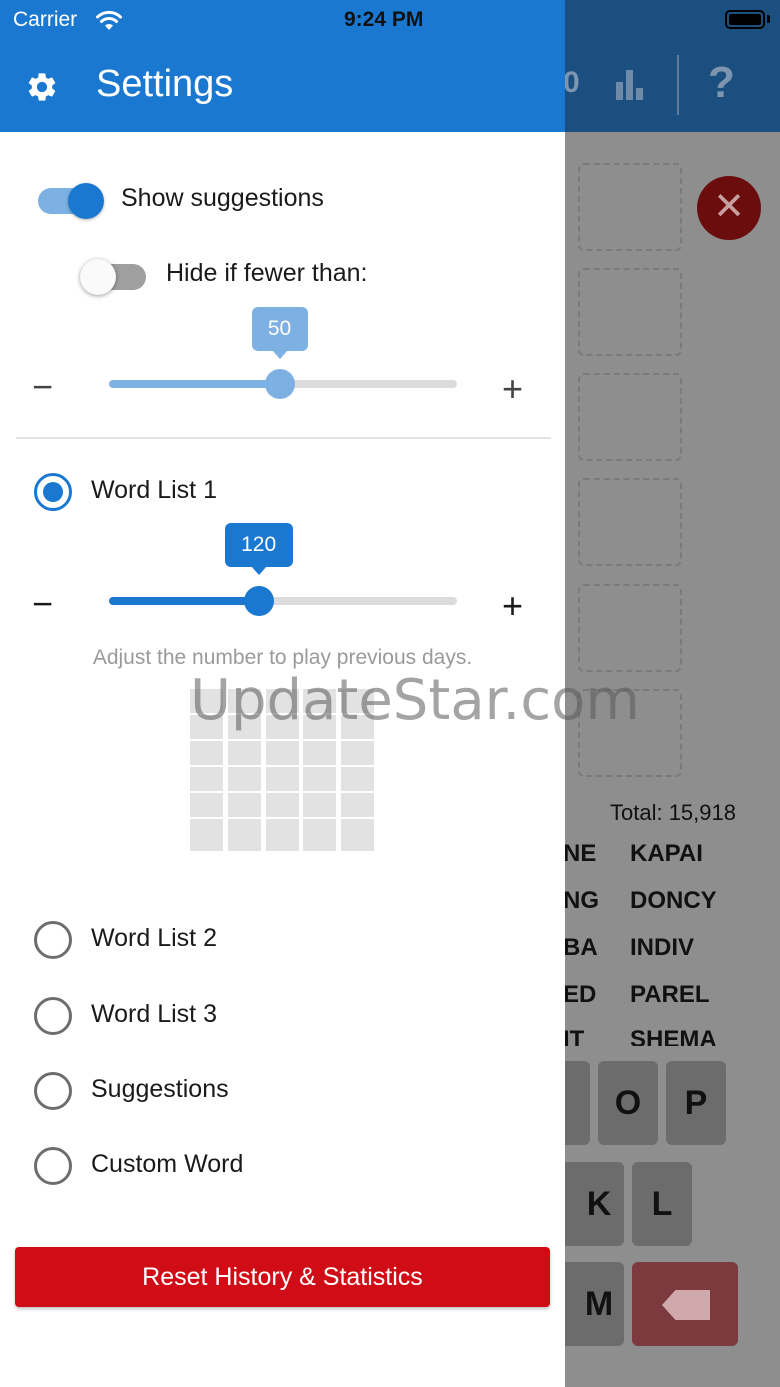 The height and width of the screenshot is (1387, 780). Describe the element at coordinates (194, 384) in the screenshot. I see `threshold-slider-fill` at that location.